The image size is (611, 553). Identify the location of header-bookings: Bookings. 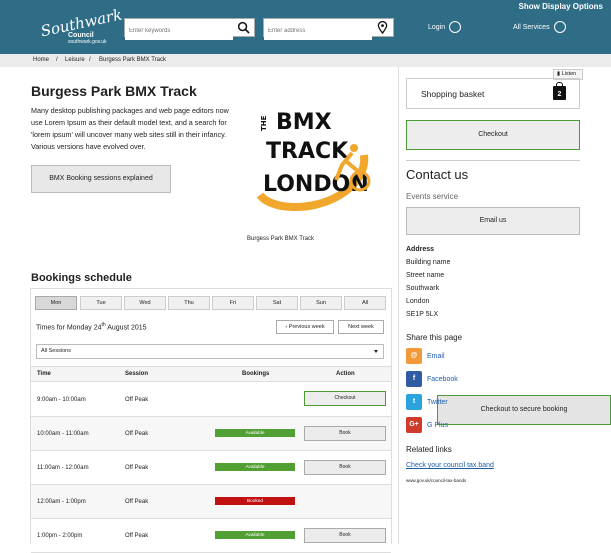
(256, 374).